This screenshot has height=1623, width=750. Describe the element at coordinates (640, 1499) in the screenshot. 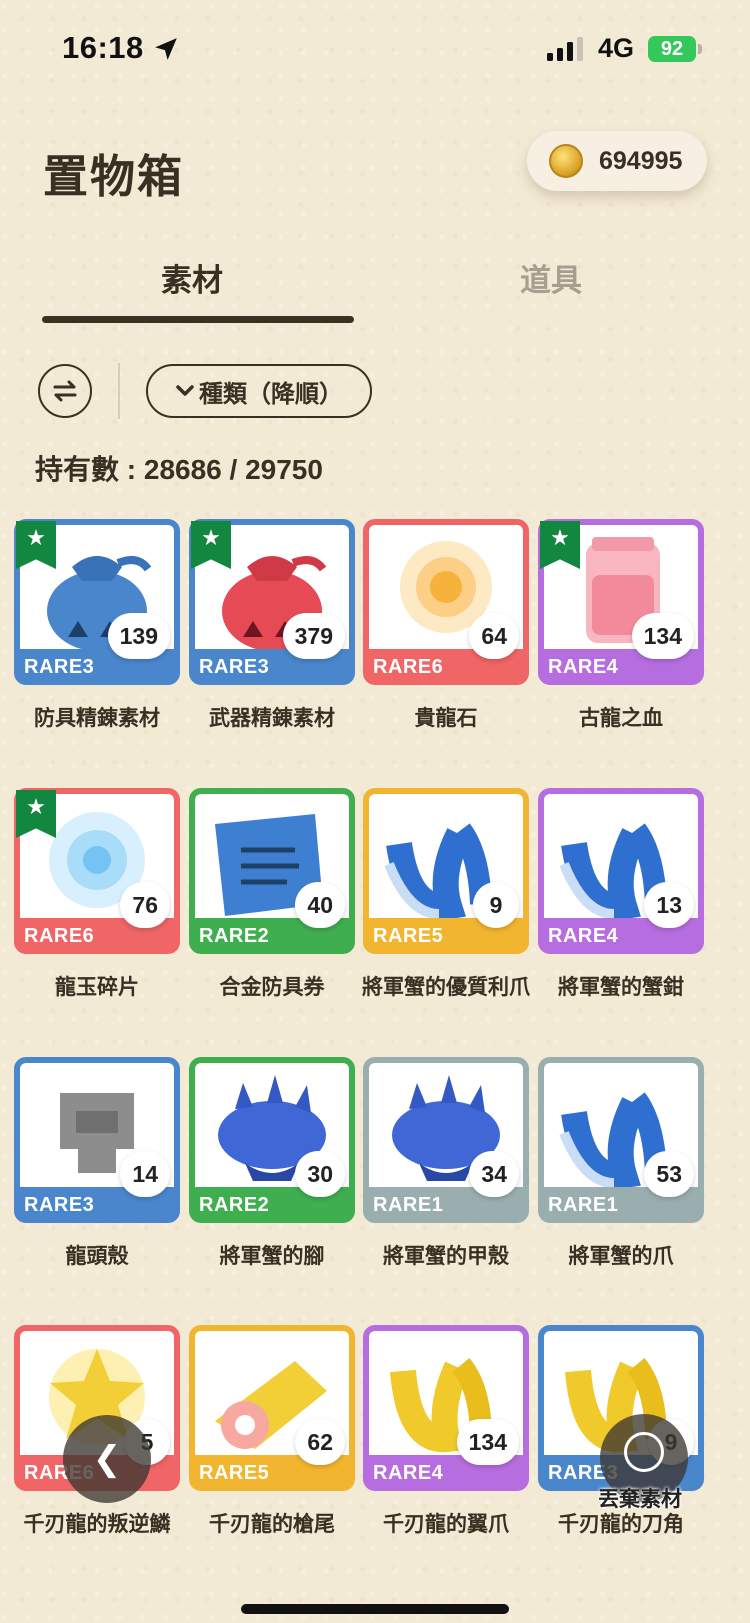

I see `discard-materials-label: 丟棄素材` at that location.